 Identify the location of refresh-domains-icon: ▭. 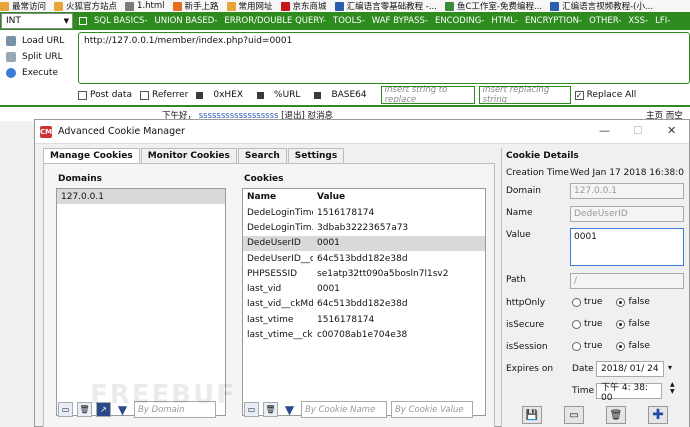
(65, 409).